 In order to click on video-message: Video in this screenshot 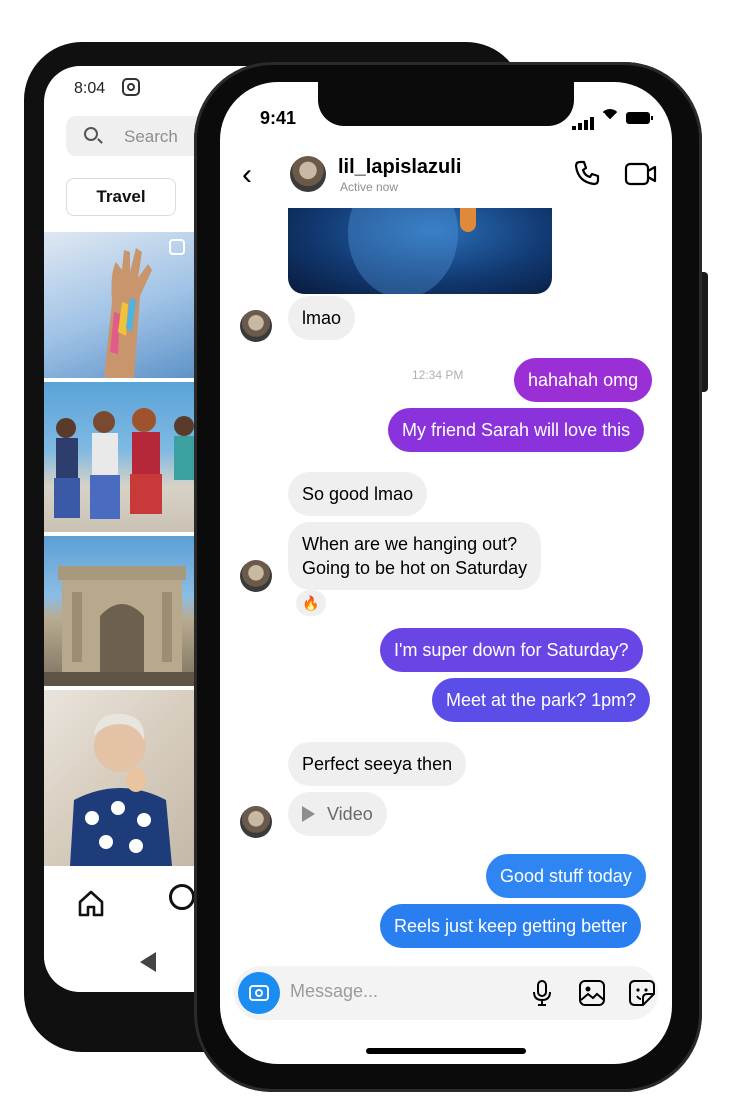, I will do `click(337, 814)`.